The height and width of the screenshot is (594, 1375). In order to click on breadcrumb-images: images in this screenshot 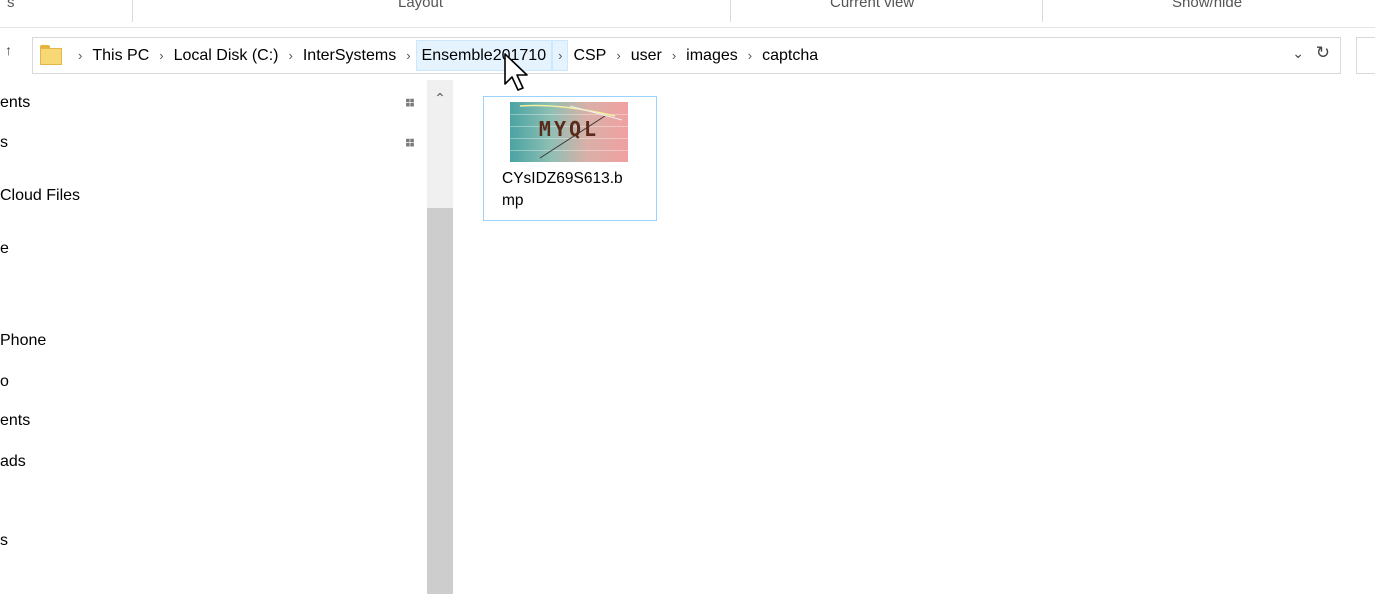, I will do `click(712, 55)`.